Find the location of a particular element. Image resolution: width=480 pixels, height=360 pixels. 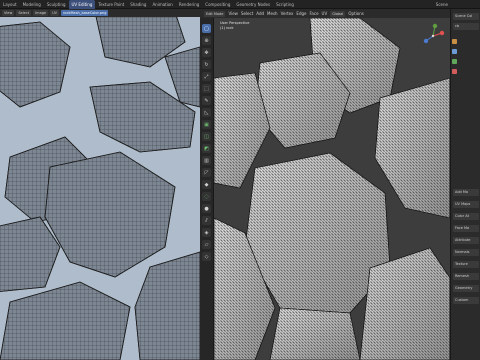

tool-shelf: ▢ ⊕ ✥ ↻ ⤢ ⬚ ✎ ◺ ▣ ◫ ◩ ▥ ◸ ◆ ◌ ● ⫽ ◈ ▱ ◇ is located at coordinates (207, 189).